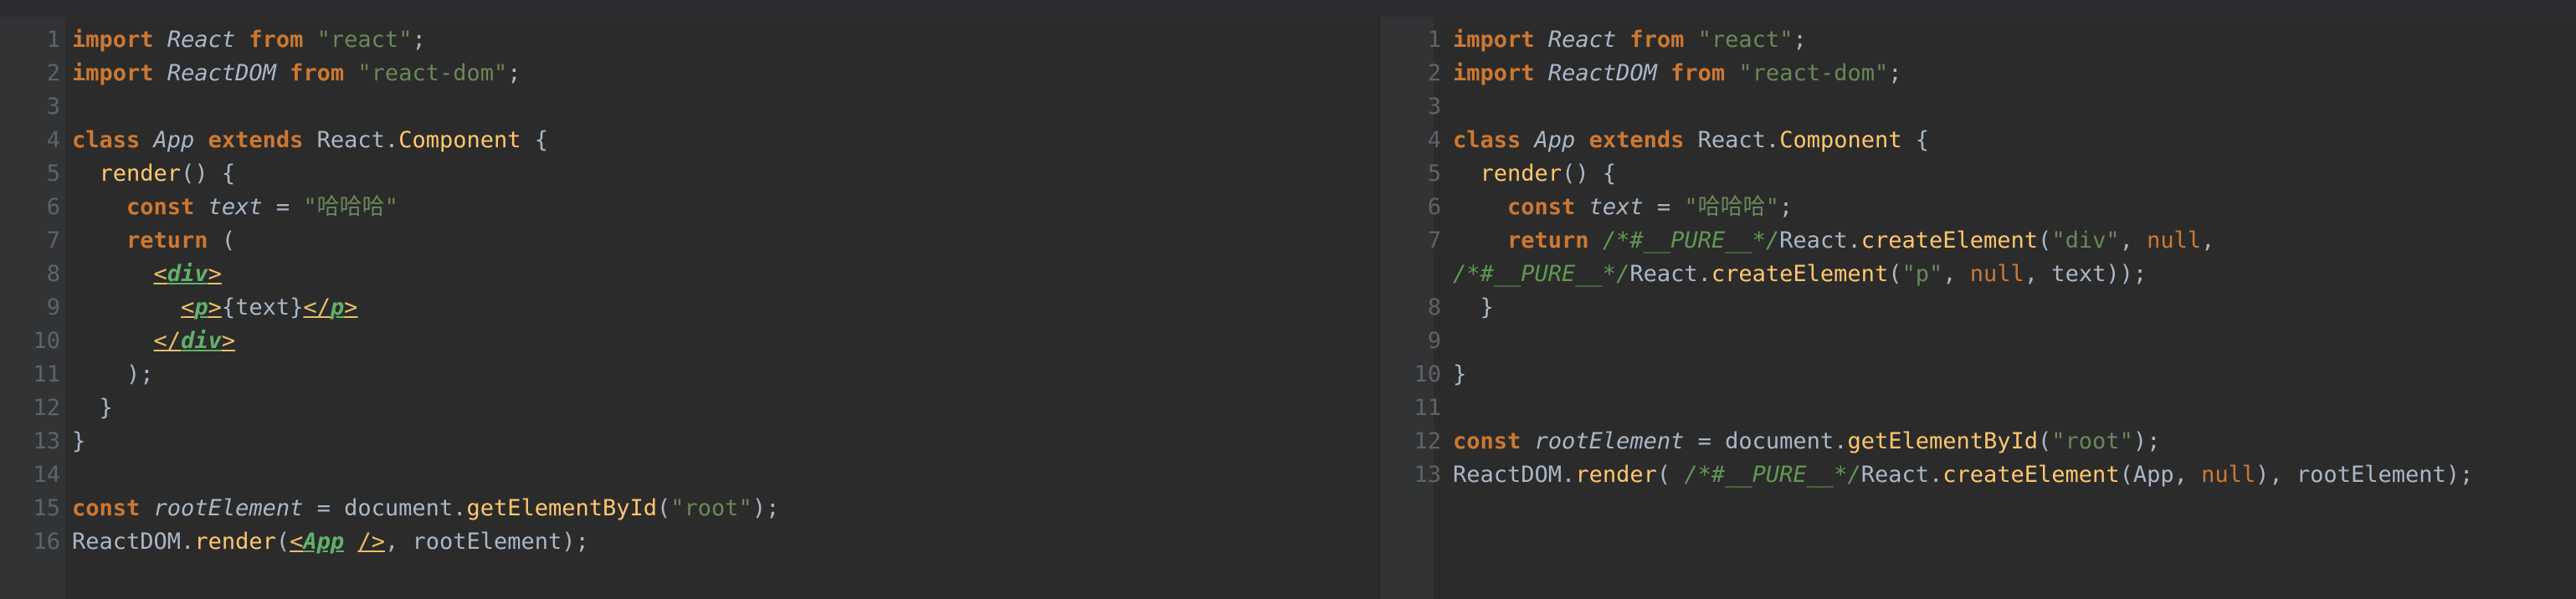 Image resolution: width=2576 pixels, height=599 pixels. Describe the element at coordinates (398, 475) in the screenshot. I see `code-line: 14` at that location.